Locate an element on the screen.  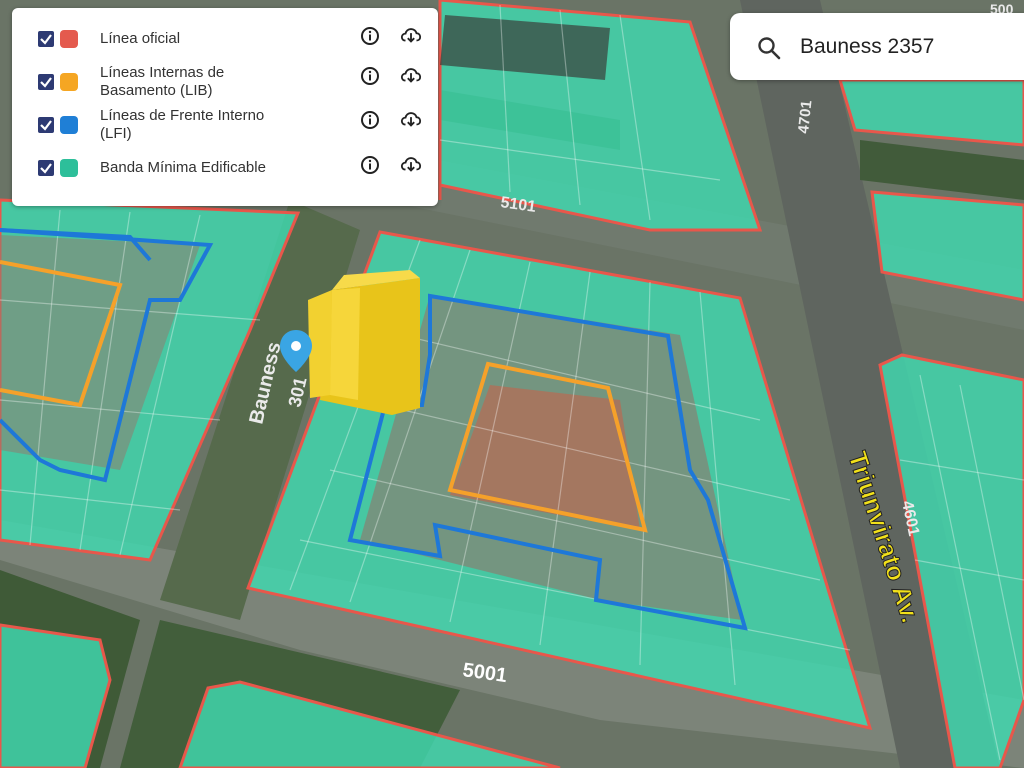
search-icon is located at coordinates (769, 48).